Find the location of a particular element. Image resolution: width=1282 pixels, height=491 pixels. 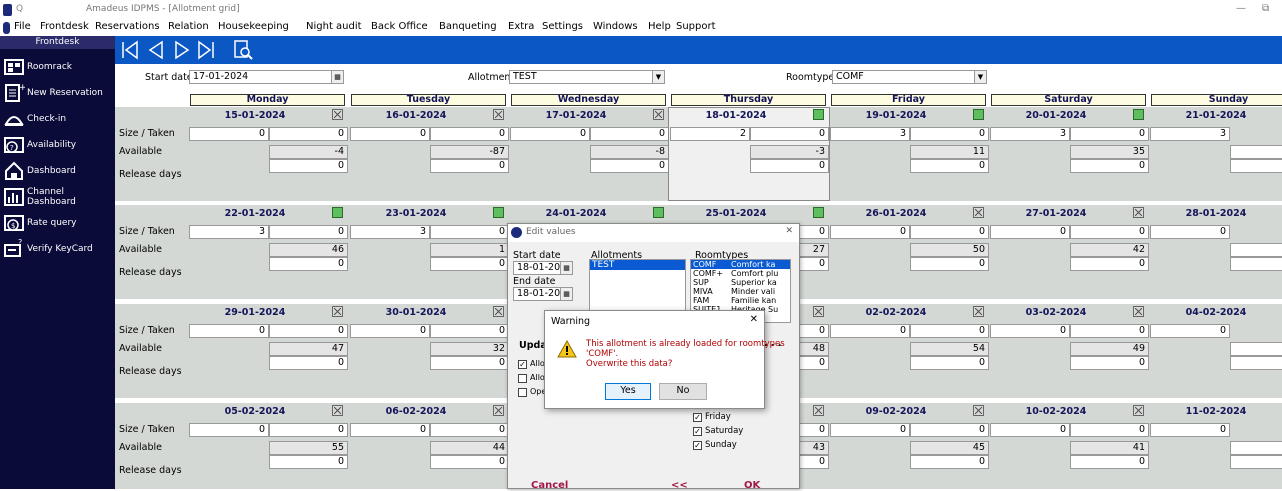

yes-button: Yes is located at coordinates (628, 391).